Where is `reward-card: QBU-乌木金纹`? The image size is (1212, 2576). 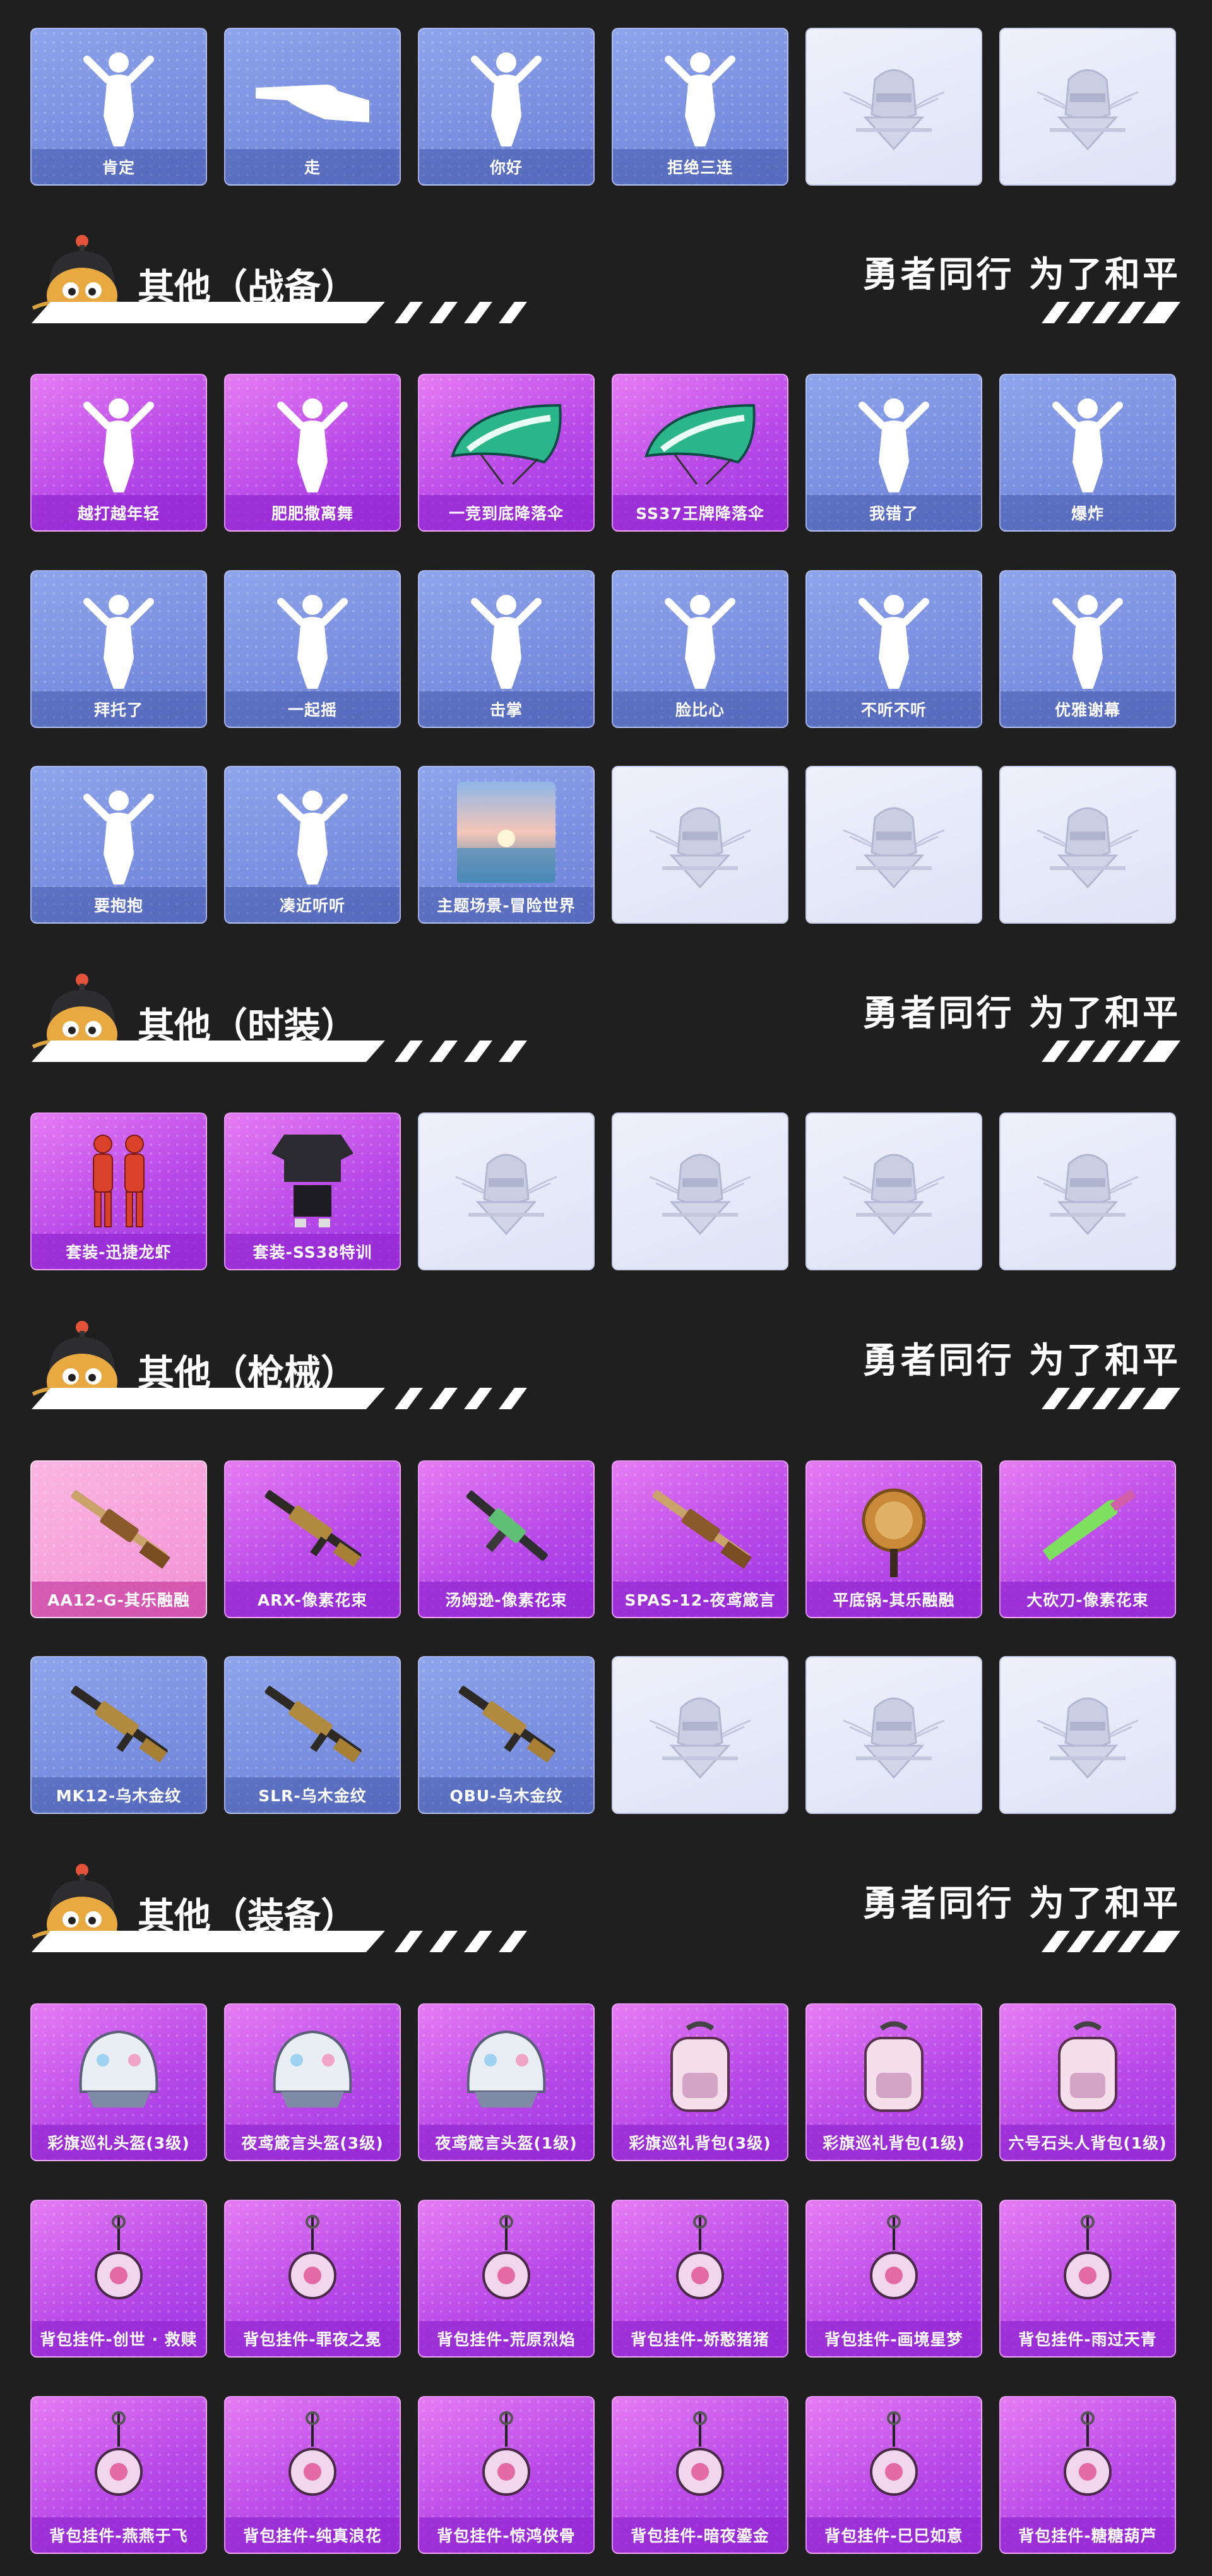
reward-card: QBU-乌木金纹 is located at coordinates (506, 1735).